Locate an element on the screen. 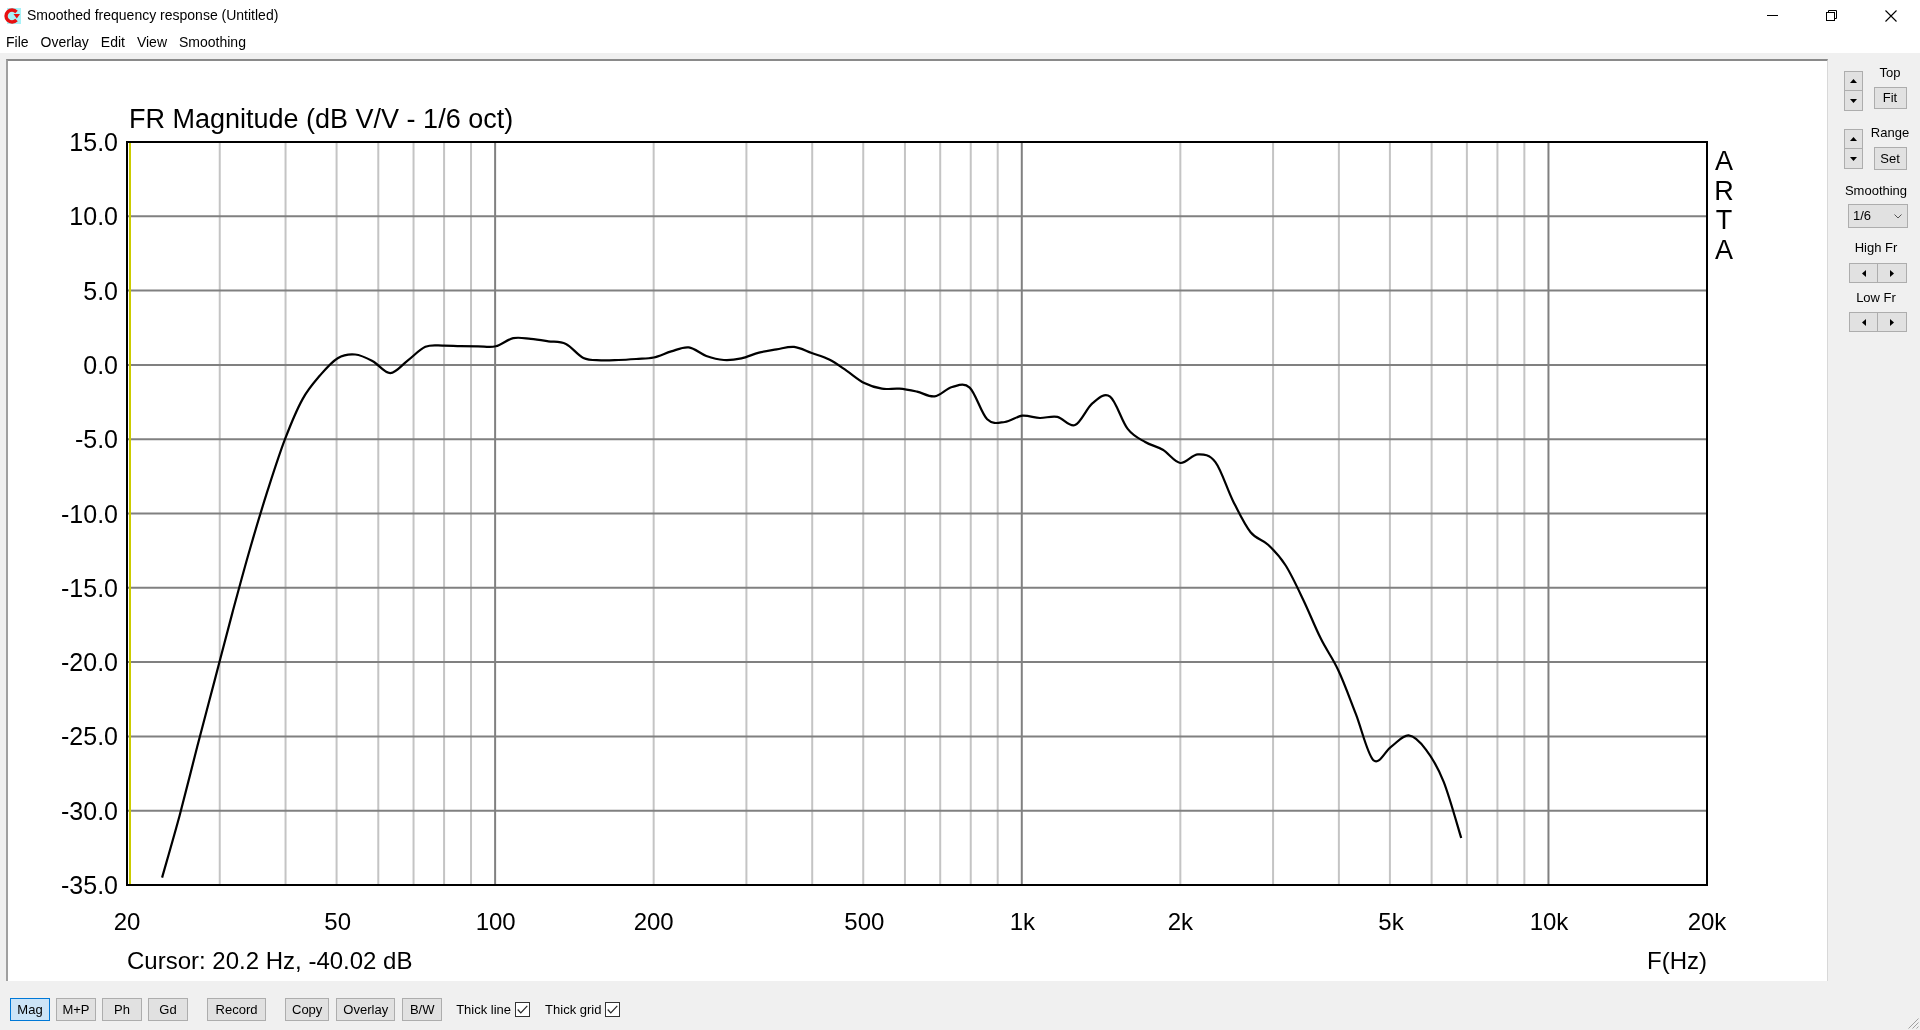 Image resolution: width=1920 pixels, height=1030 pixels. y-tick-label: -30.0 is located at coordinates (89, 810).